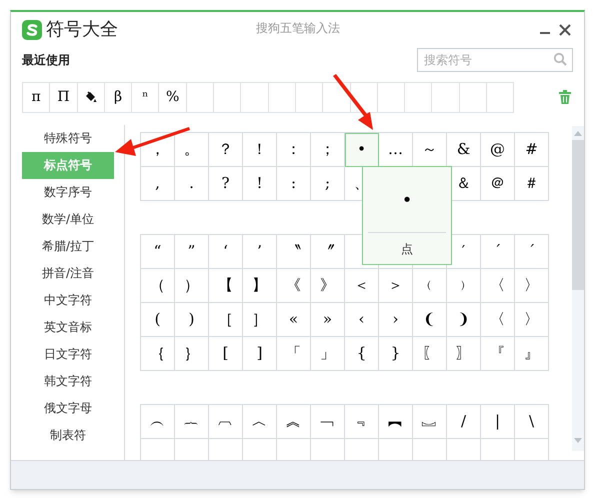 This screenshot has width=596, height=498. I want to click on scroll-up-icon, so click(578, 132).